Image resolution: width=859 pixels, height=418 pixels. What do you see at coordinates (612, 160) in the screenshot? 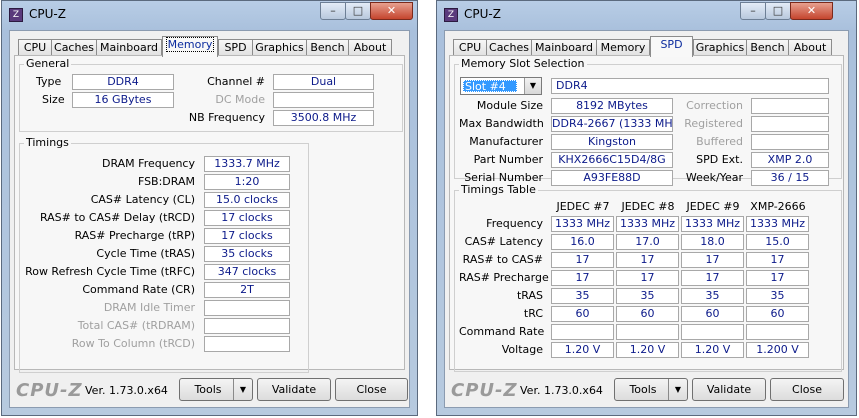
I see `part-number-value: KHX2666C15D4/8G` at bounding box center [612, 160].